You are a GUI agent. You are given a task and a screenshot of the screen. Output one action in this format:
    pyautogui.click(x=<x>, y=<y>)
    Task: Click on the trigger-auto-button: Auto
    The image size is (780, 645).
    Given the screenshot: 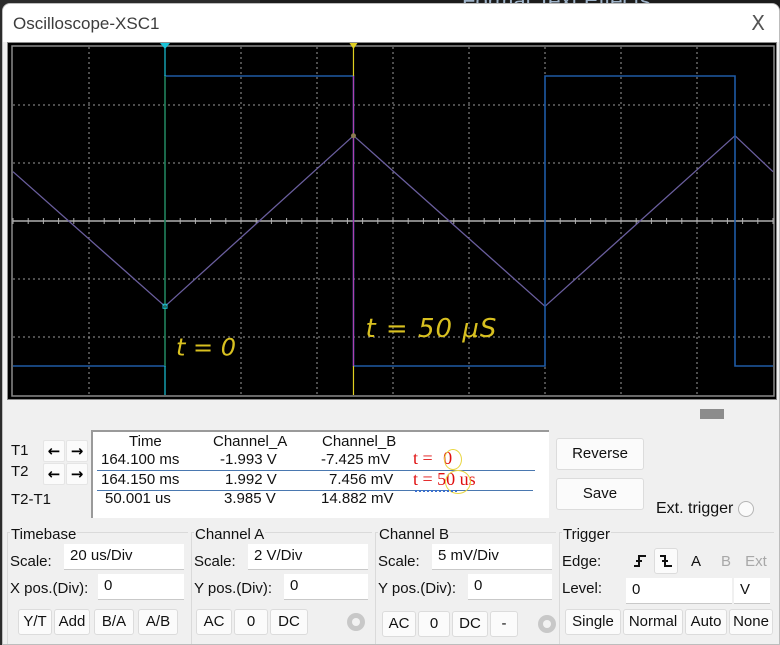 What is the action you would take?
    pyautogui.click(x=706, y=622)
    